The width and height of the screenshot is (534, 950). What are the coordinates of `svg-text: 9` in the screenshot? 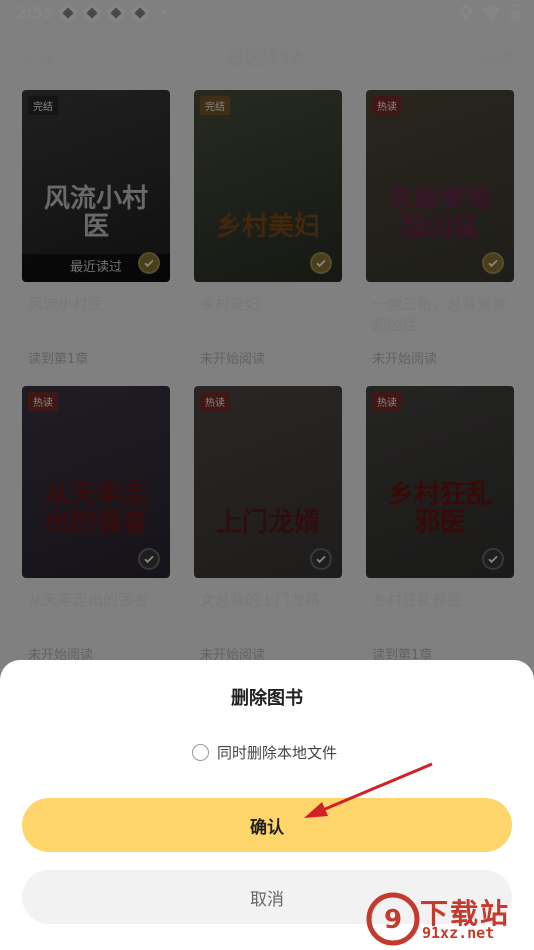 It's located at (393, 920).